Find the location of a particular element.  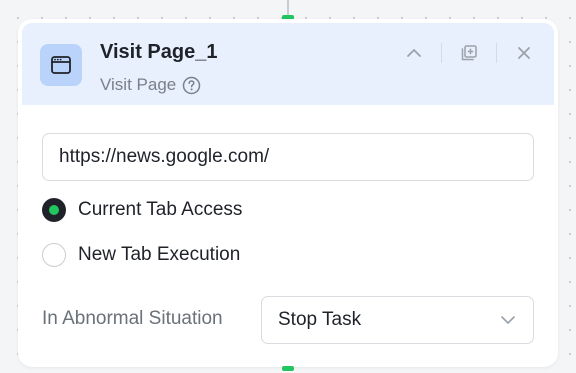

copy-add-icon is located at coordinates (469, 53).